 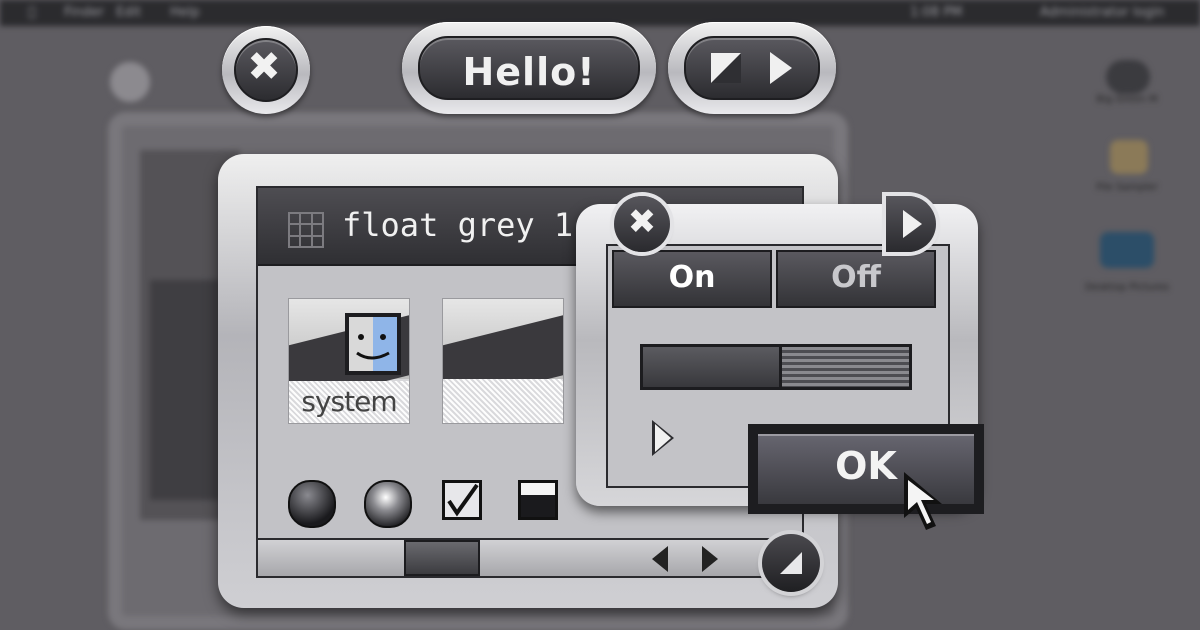 I want to click on right-arrow-icon, so click(x=709, y=559).